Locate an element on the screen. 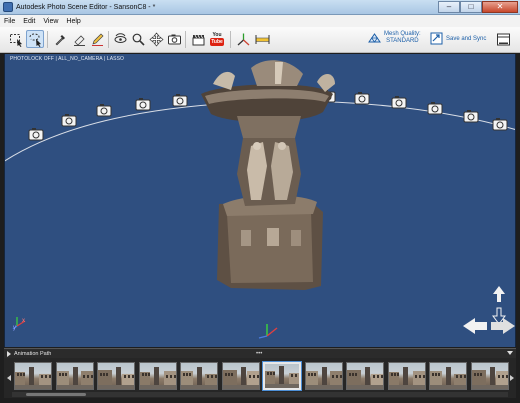  youtube-icon: Tube is located at coordinates (217, 42).